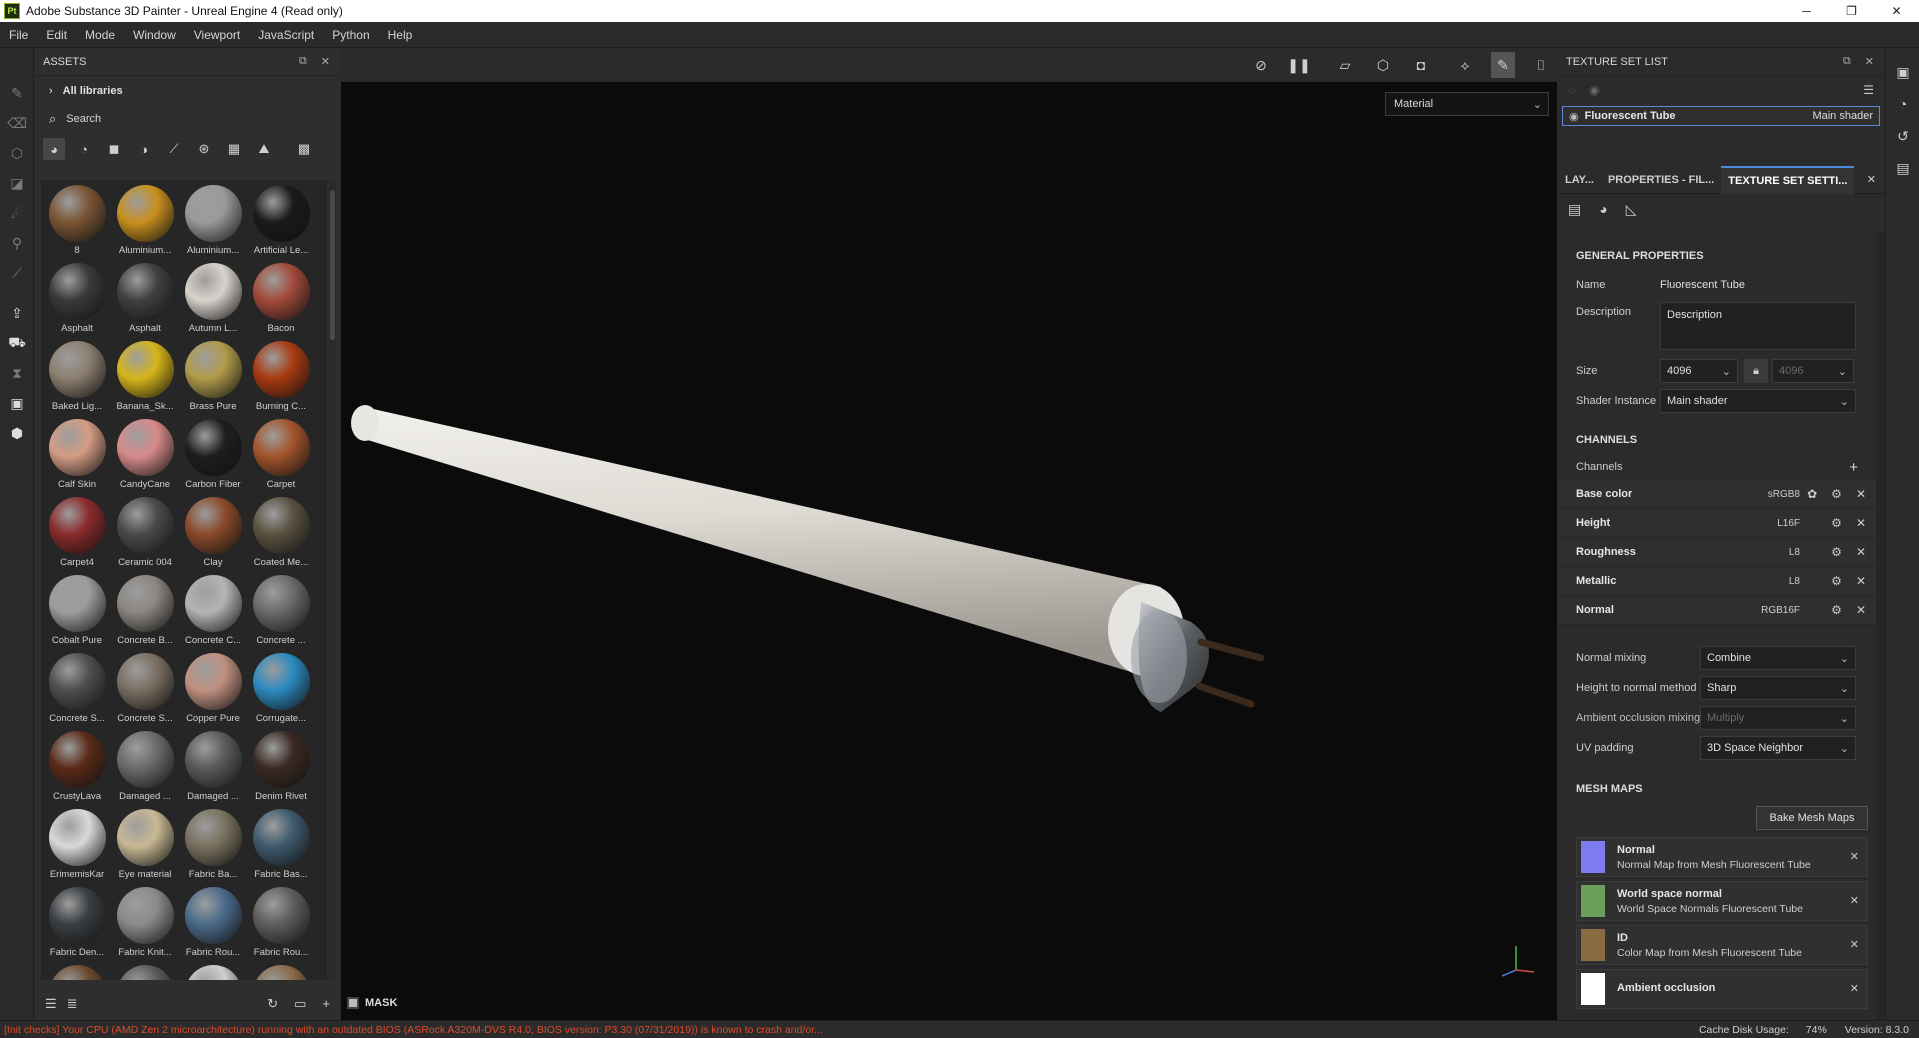 This screenshot has width=1919, height=1038. What do you see at coordinates (1465, 65) in the screenshot?
I see `symmetry-icon: ⟡` at bounding box center [1465, 65].